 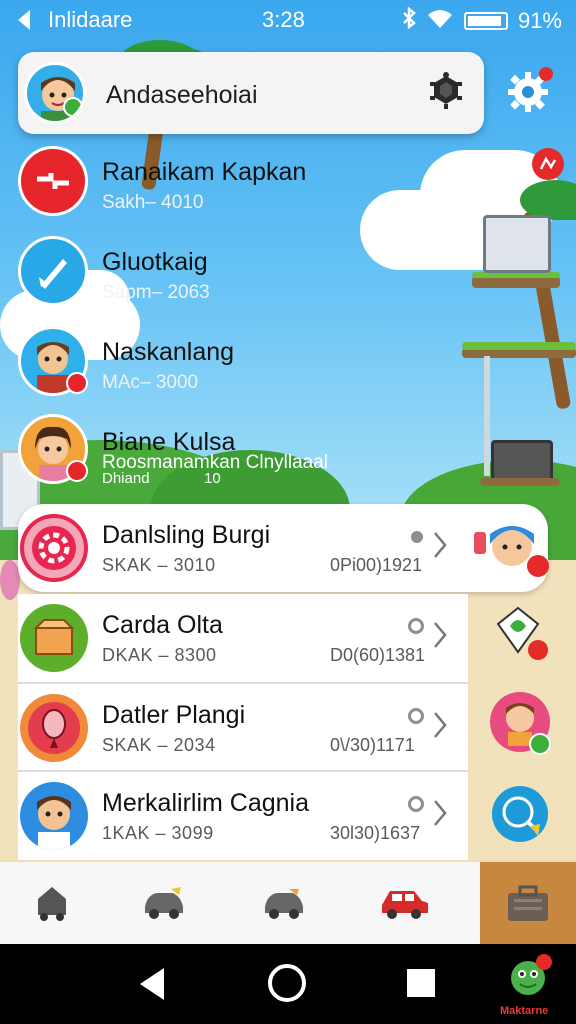 I want to click on notification-badge-icon, so click(x=548, y=164).